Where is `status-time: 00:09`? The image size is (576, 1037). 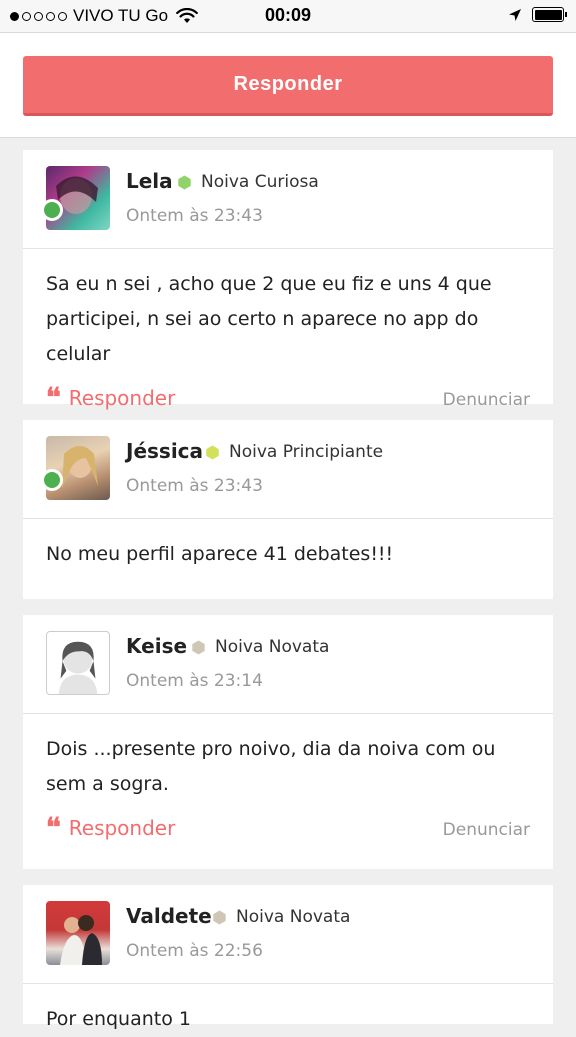 status-time: 00:09 is located at coordinates (288, 15).